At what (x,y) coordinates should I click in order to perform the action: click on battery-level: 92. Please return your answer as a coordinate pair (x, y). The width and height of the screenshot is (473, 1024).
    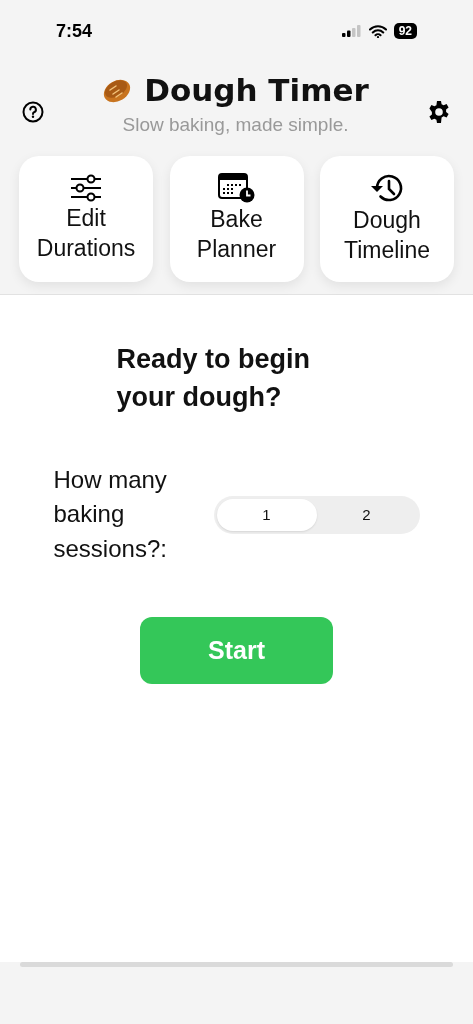
    Looking at the image, I should click on (405, 31).